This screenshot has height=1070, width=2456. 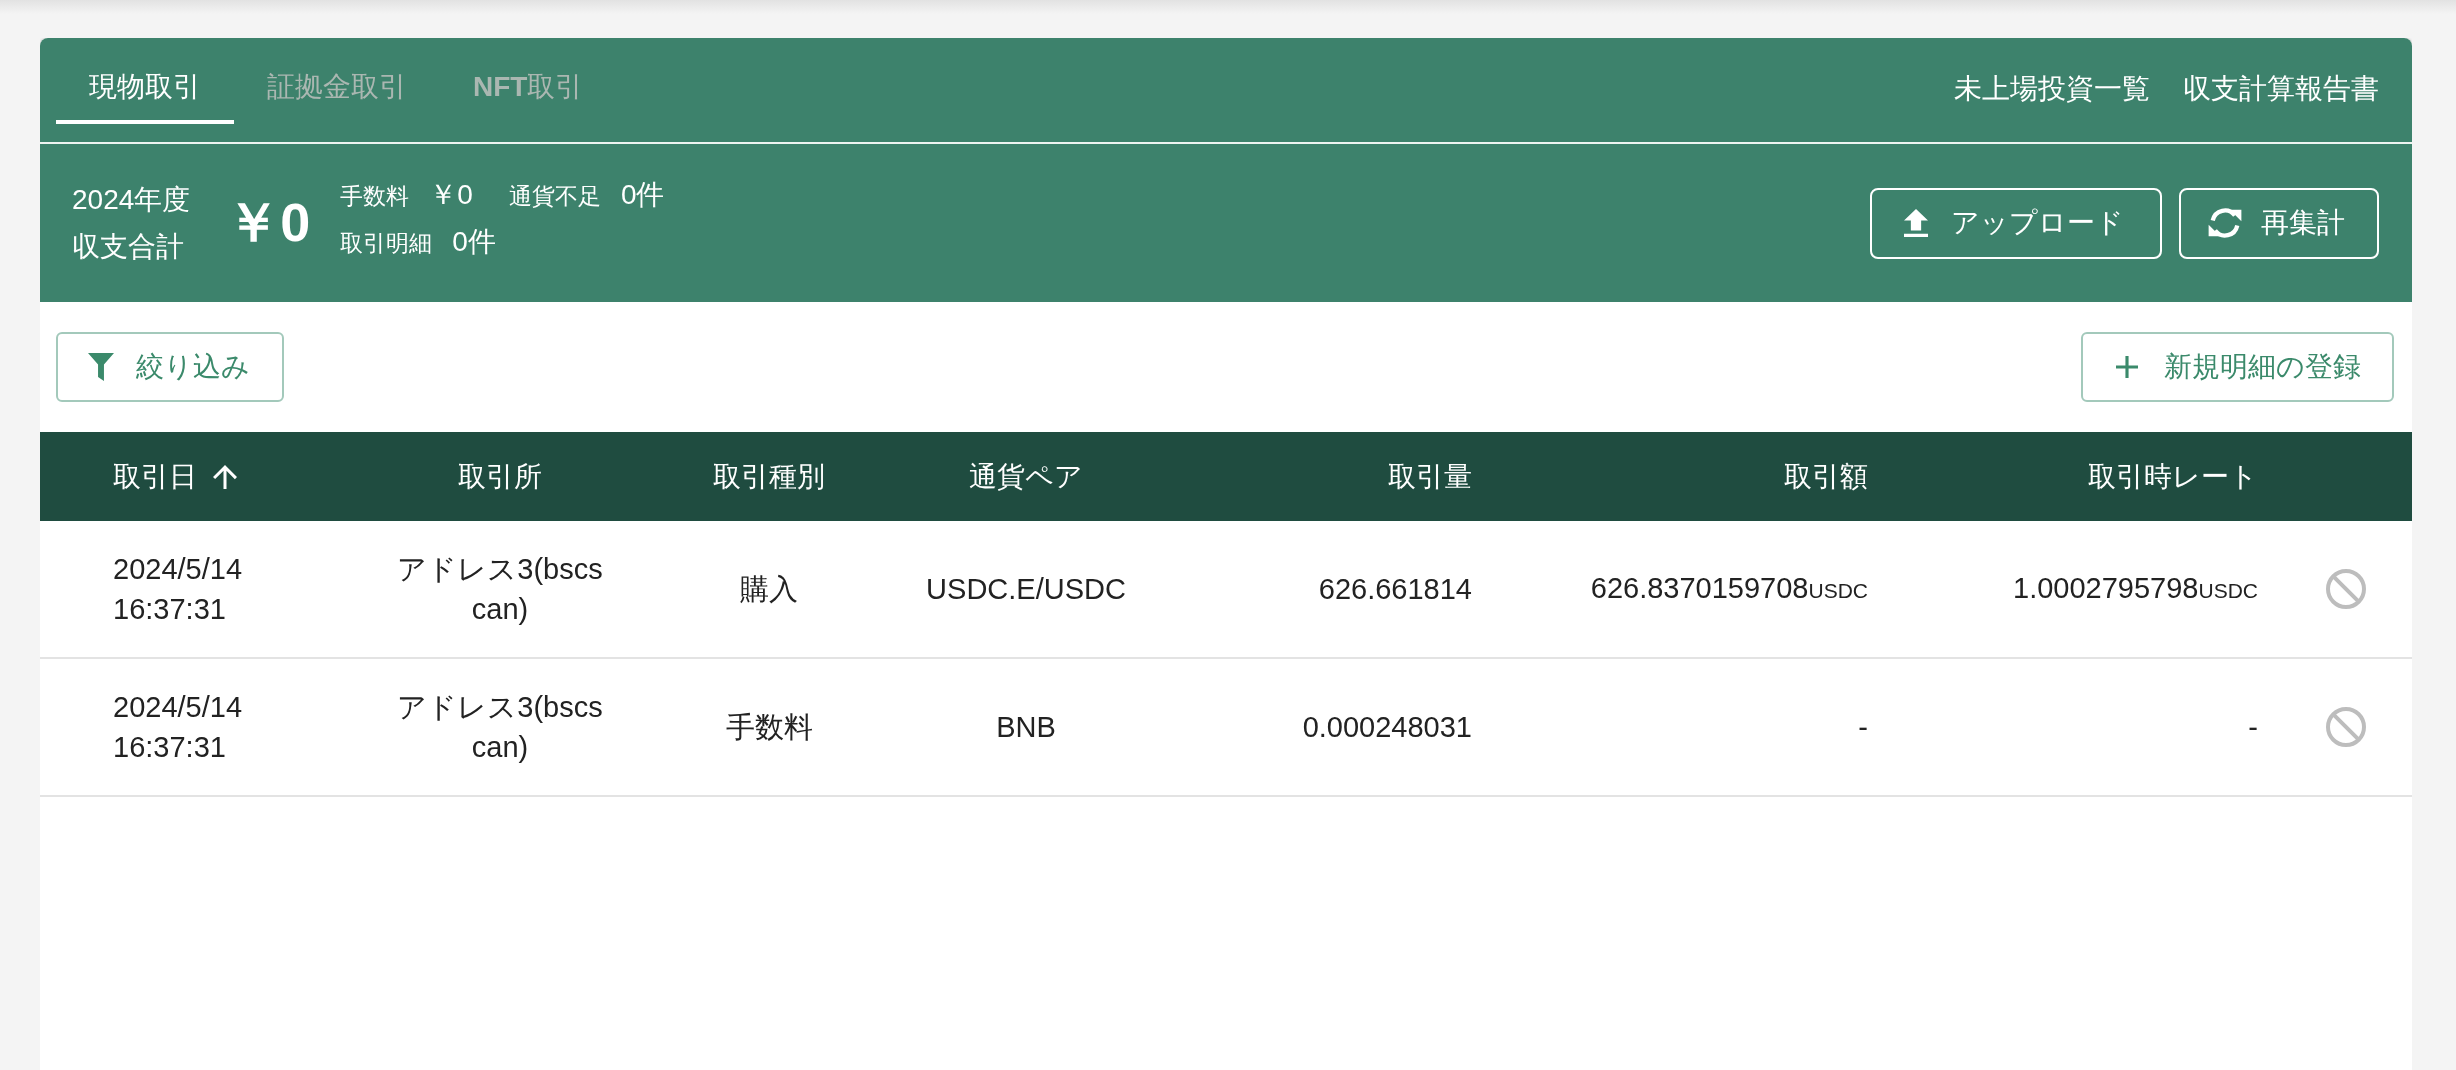 I want to click on currency-pair: USDC.E/USDC, so click(x=1026, y=589).